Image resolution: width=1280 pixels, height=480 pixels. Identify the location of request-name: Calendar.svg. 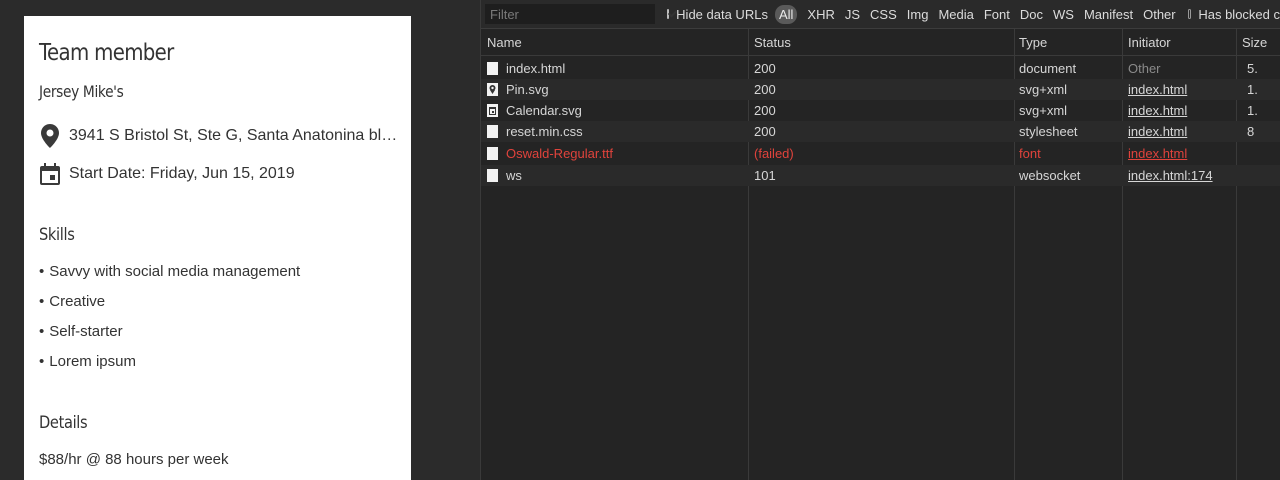
(544, 110).